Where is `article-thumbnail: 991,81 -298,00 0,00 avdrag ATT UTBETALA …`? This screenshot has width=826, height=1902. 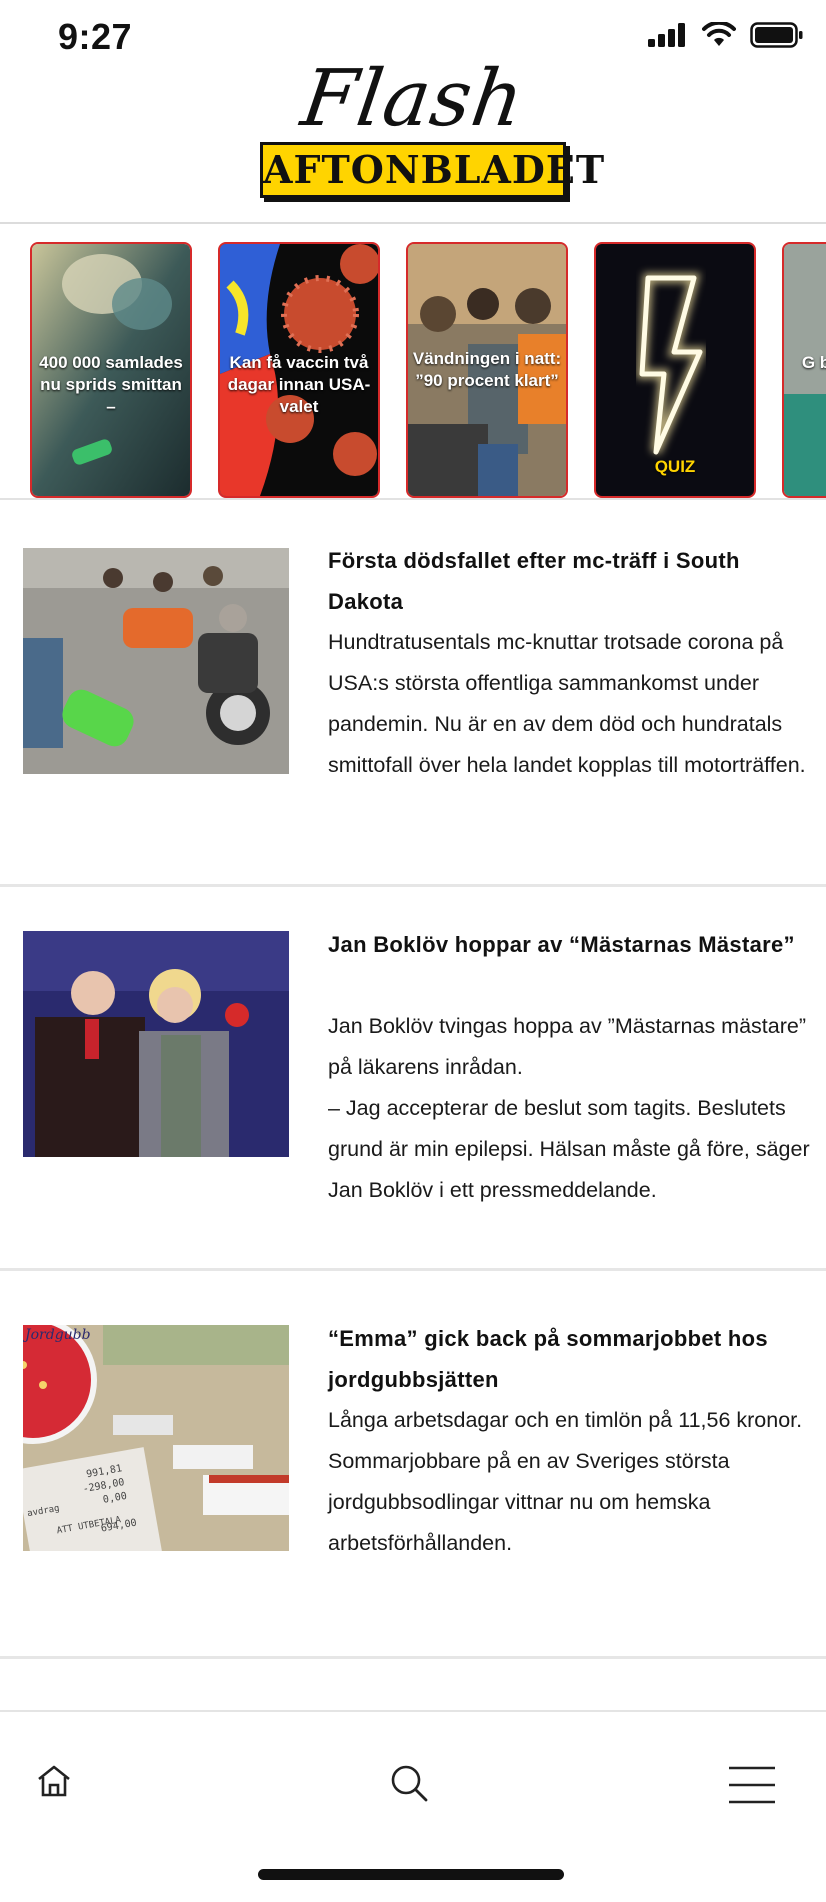 article-thumbnail: 991,81 -298,00 0,00 avdrag ATT UTBETALA … is located at coordinates (156, 1438).